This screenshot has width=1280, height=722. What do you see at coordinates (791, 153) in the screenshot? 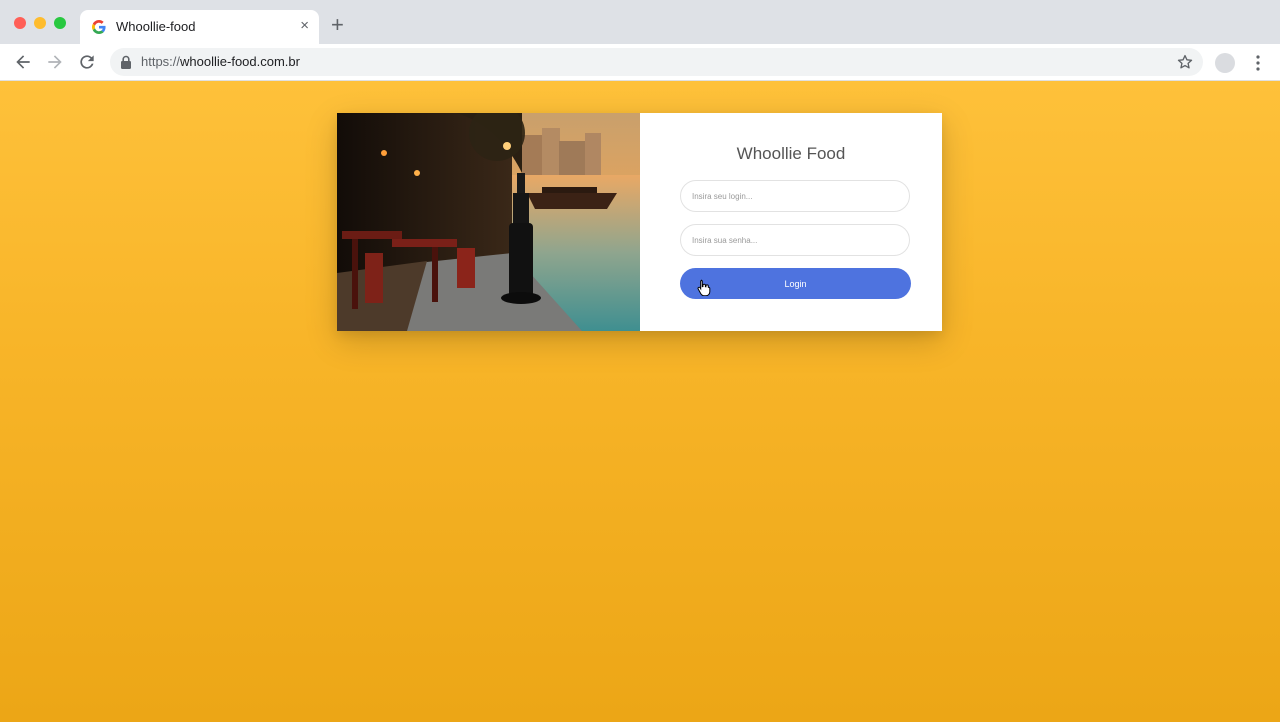
I see `app-title: Whoollie Food` at bounding box center [791, 153].